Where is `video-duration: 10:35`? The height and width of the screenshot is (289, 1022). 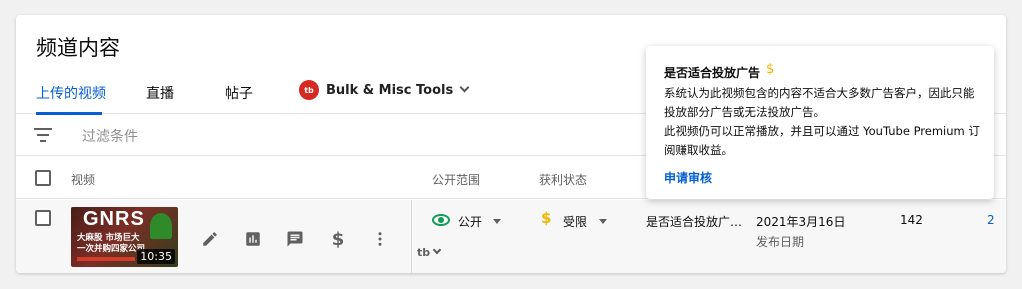
video-duration: 10:35 is located at coordinates (156, 256).